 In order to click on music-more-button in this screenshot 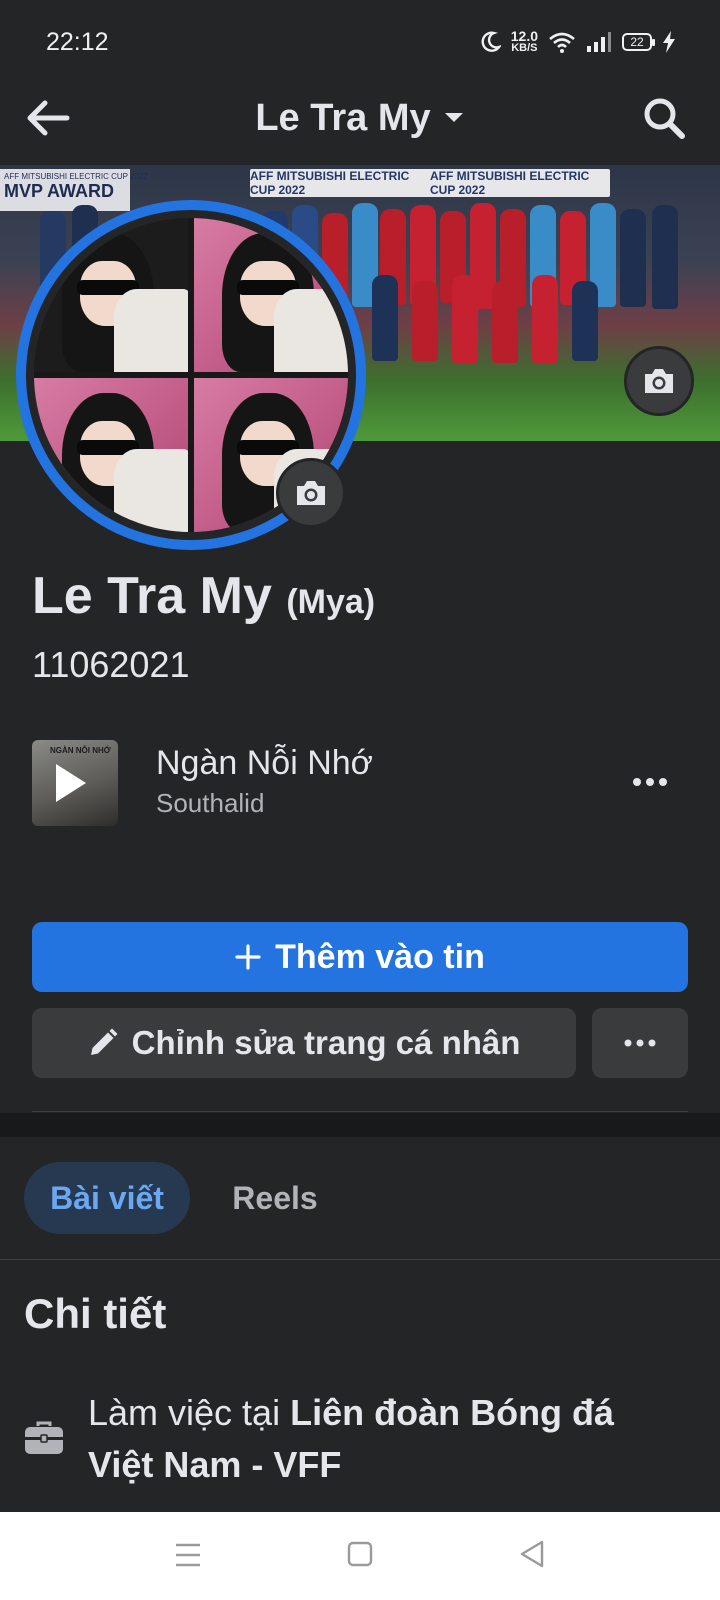, I will do `click(650, 782)`.